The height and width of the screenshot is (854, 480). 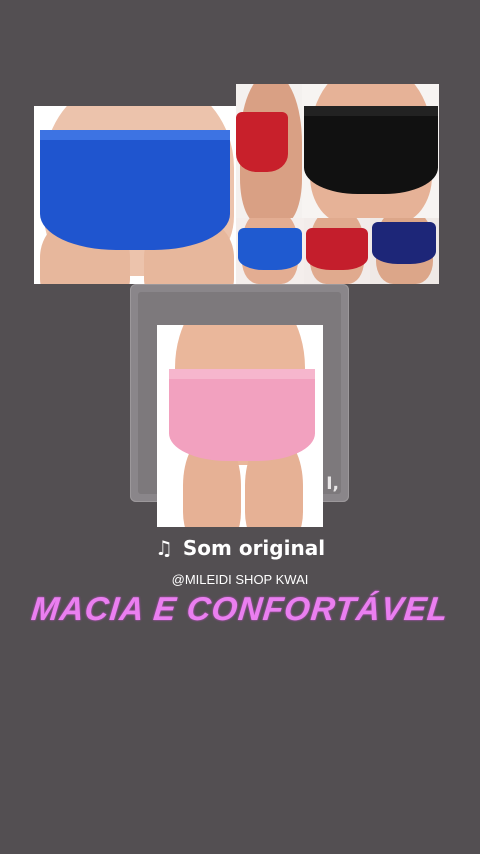 What do you see at coordinates (332, 484) in the screenshot?
I see `card-glyph: I,` at bounding box center [332, 484].